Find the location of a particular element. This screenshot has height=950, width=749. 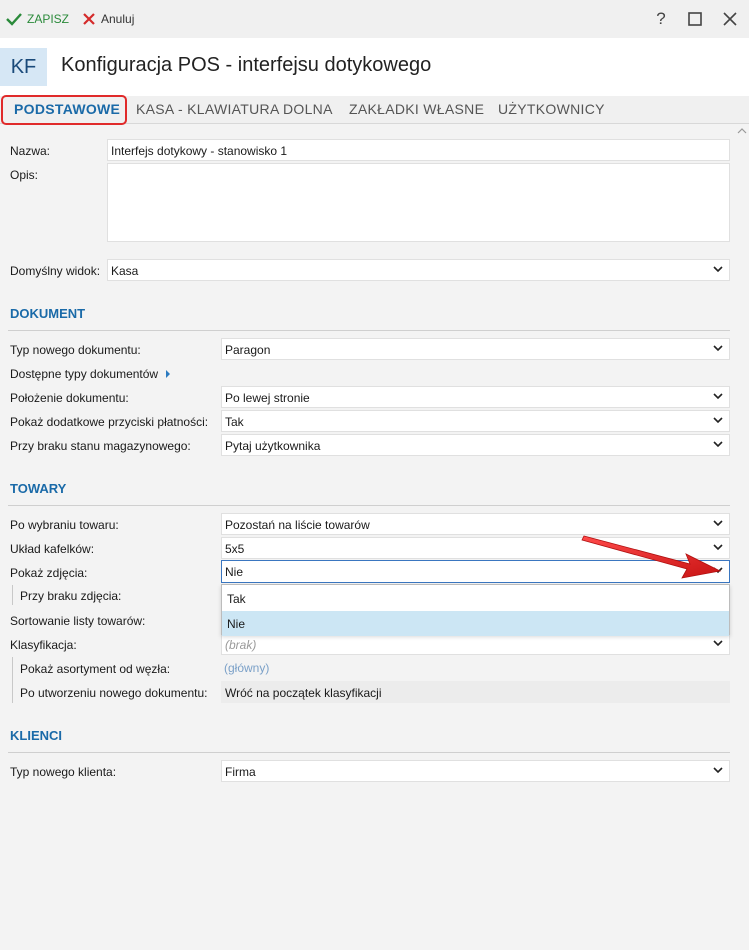

show-photos-dropdown: Tak Nie is located at coordinates (475, 610).